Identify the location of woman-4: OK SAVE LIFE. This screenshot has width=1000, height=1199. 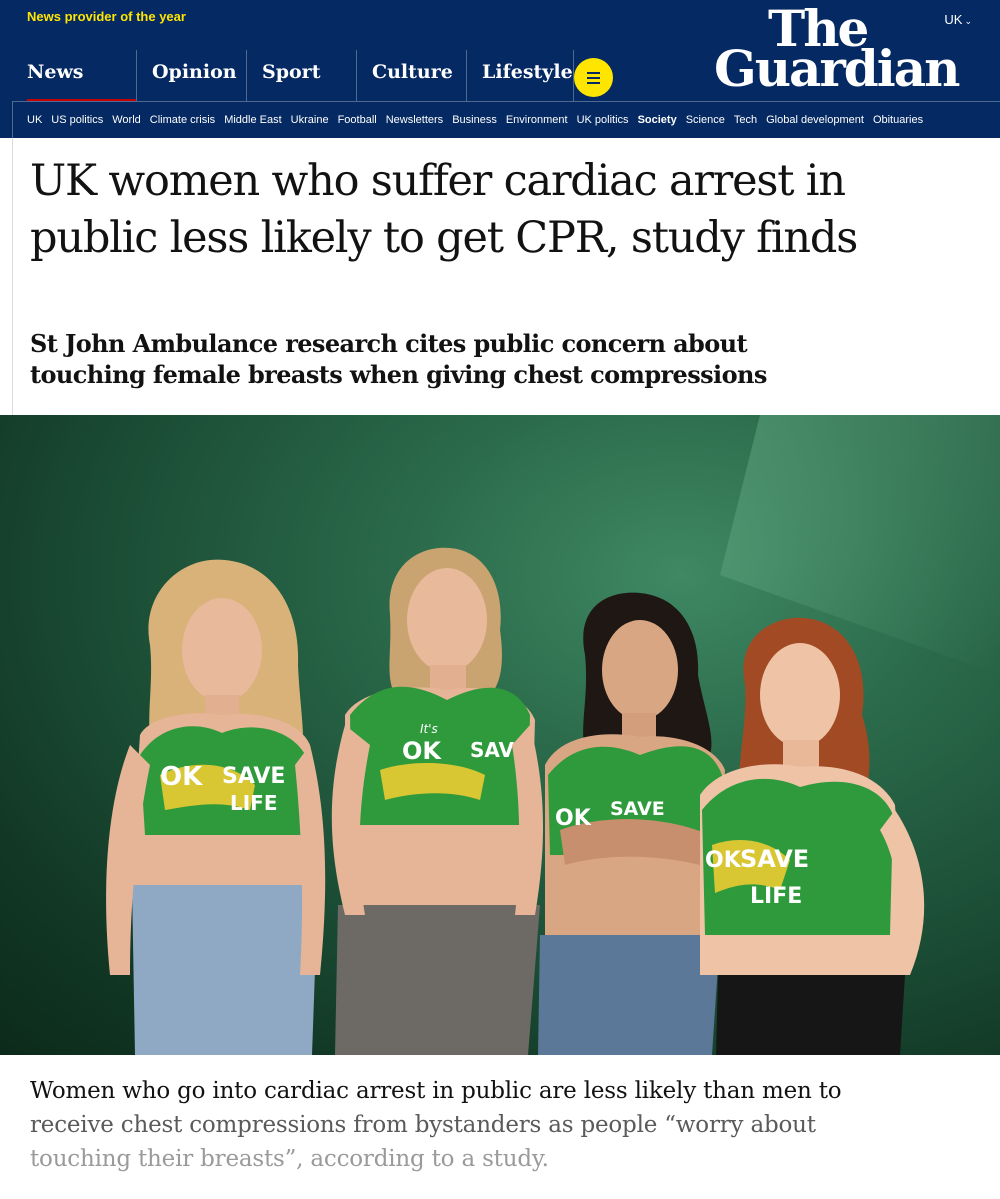
(812, 836).